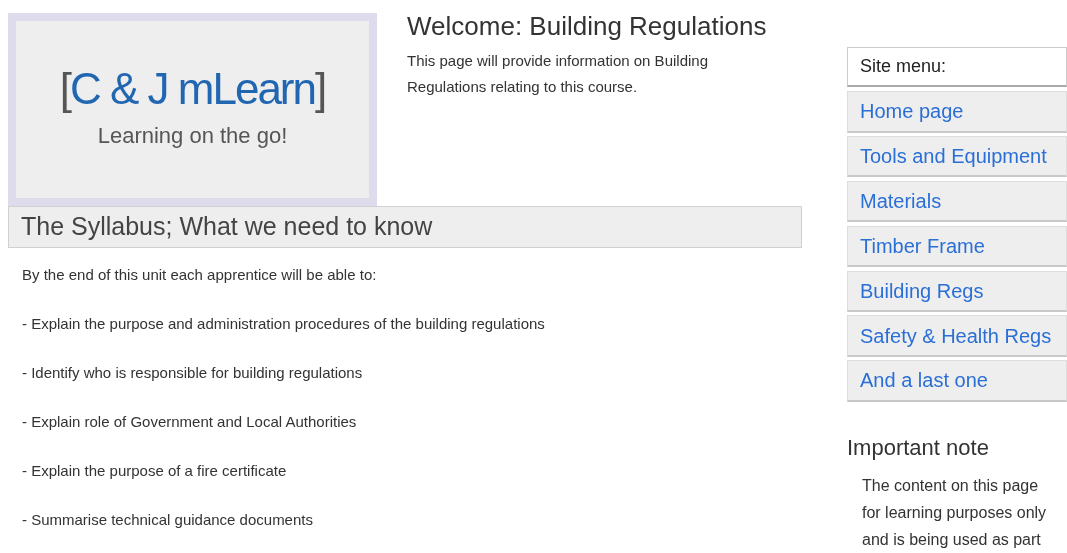 The width and height of the screenshot is (1067, 553). I want to click on logo-tagline: Learning on the go!, so click(192, 136).